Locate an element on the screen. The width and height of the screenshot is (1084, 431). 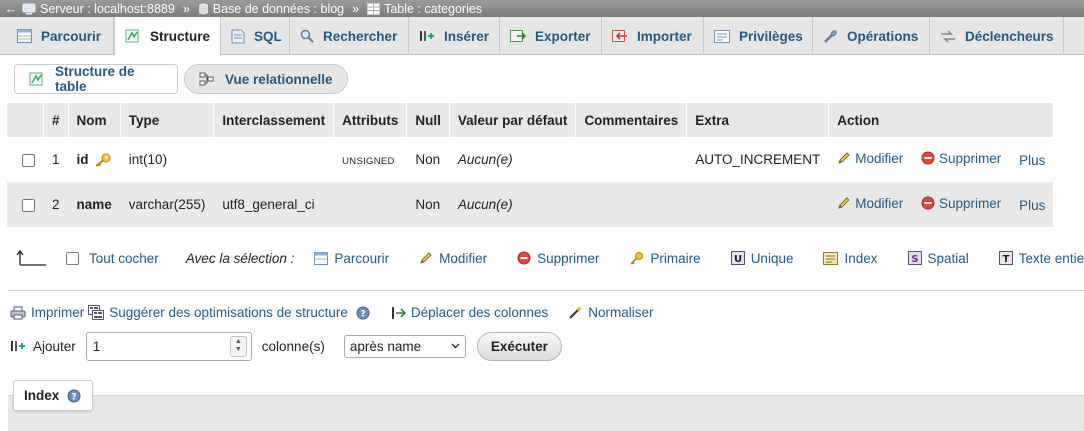
stepper-up-icon: ▲ is located at coordinates (238, 342).